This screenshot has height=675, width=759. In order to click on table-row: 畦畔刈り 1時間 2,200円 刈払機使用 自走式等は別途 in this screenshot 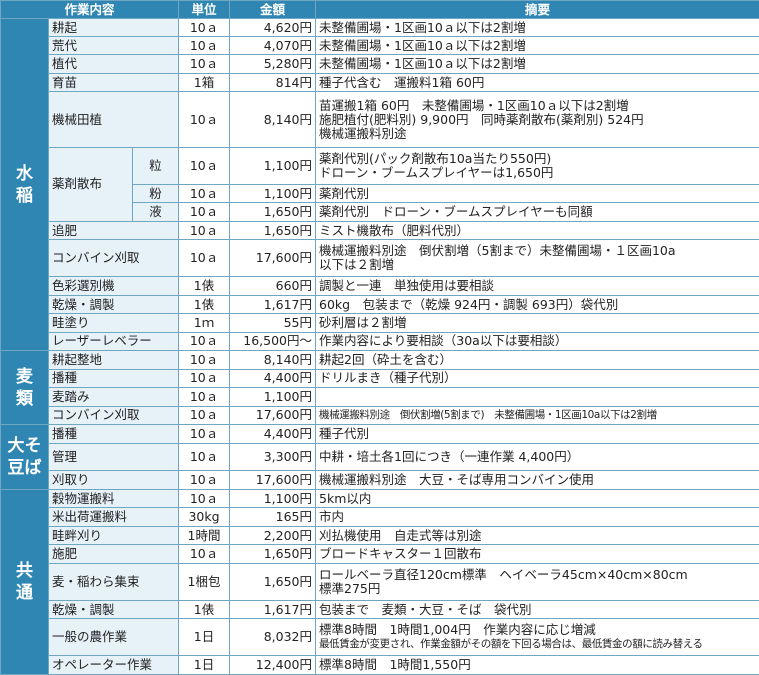, I will do `click(380, 535)`.